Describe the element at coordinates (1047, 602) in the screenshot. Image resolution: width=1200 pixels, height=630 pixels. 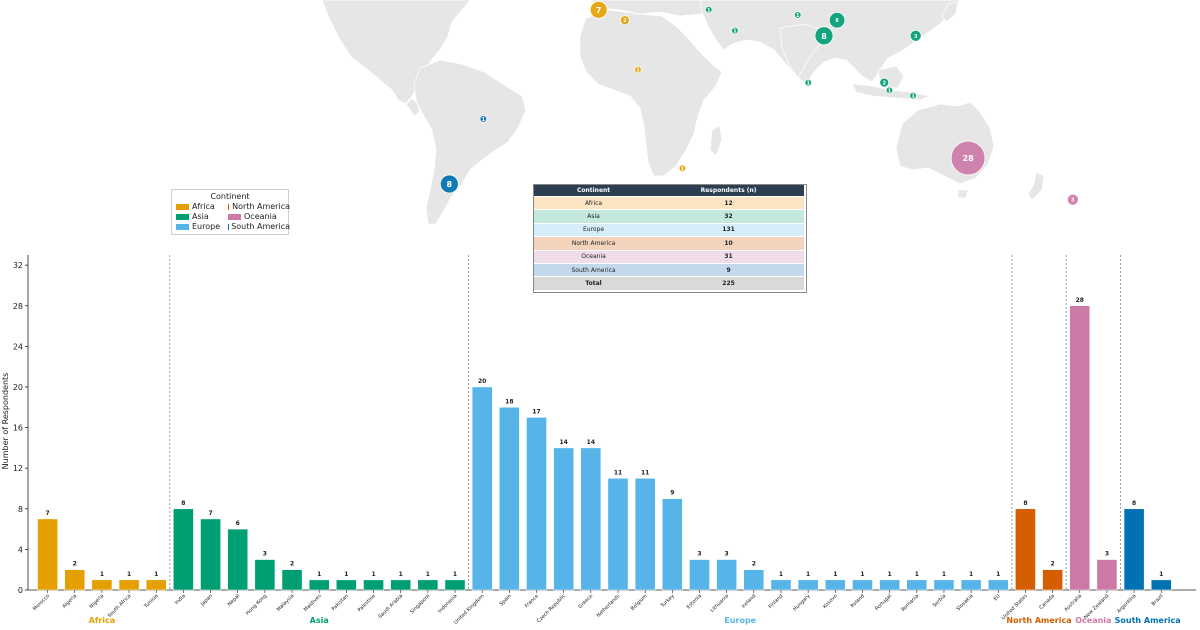
I see `x-tick-label: Canada` at that location.